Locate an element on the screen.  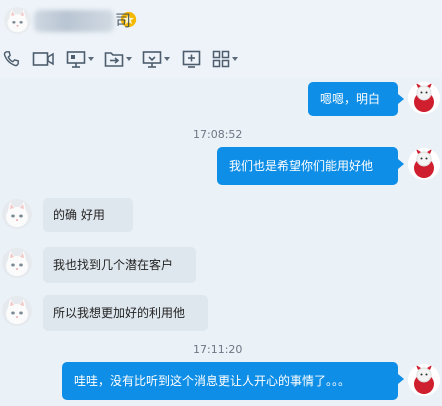
outgoing-message-bubble: 我们也是希望你们能用好他 is located at coordinates (310, 166).